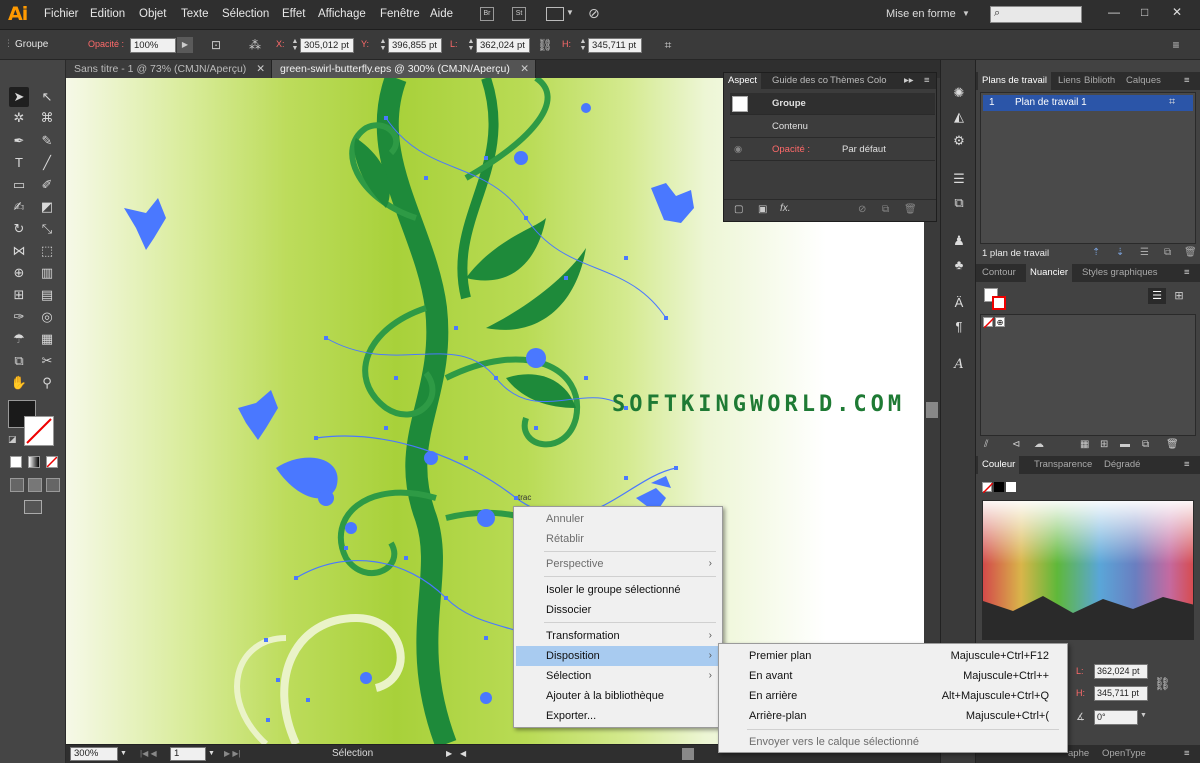 The height and width of the screenshot is (763, 1200). Describe the element at coordinates (618, 676) in the screenshot. I see `ctx-selection: Sélection ›` at that location.